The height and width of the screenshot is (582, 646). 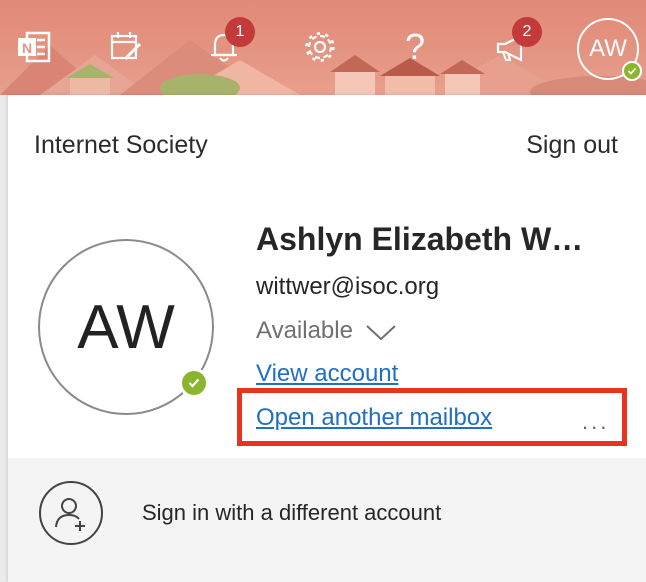 I want to click on notification-badge: 1, so click(x=240, y=32).